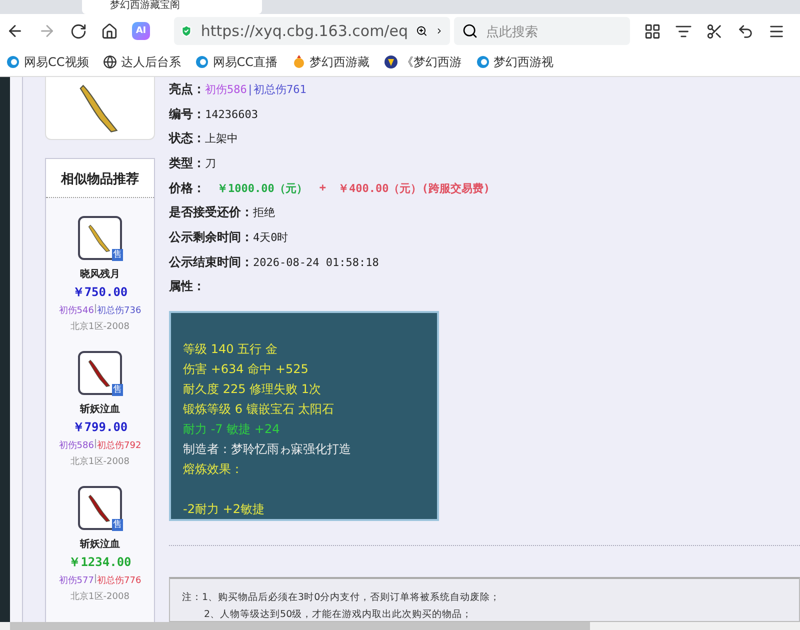  I want to click on shield-badge-icon, so click(391, 62).